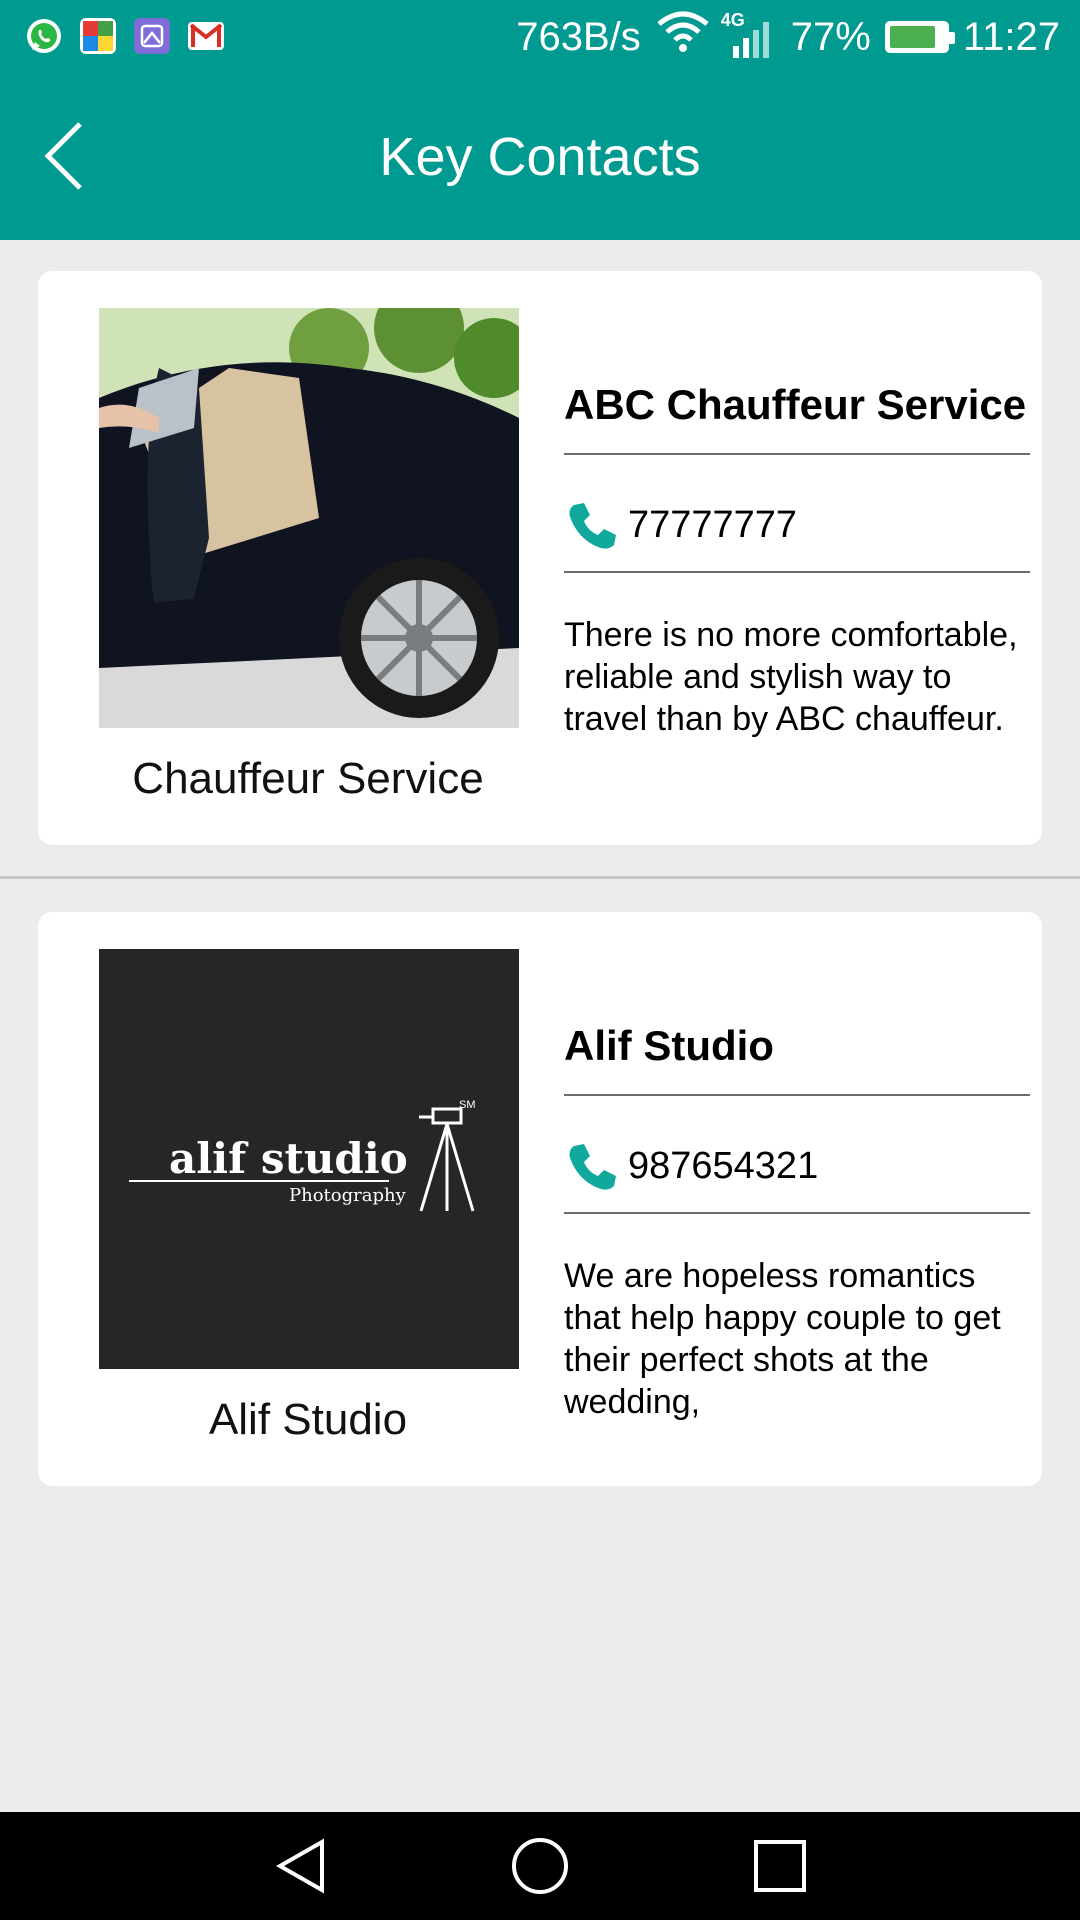  I want to click on nav-back-button, so click(300, 1866).